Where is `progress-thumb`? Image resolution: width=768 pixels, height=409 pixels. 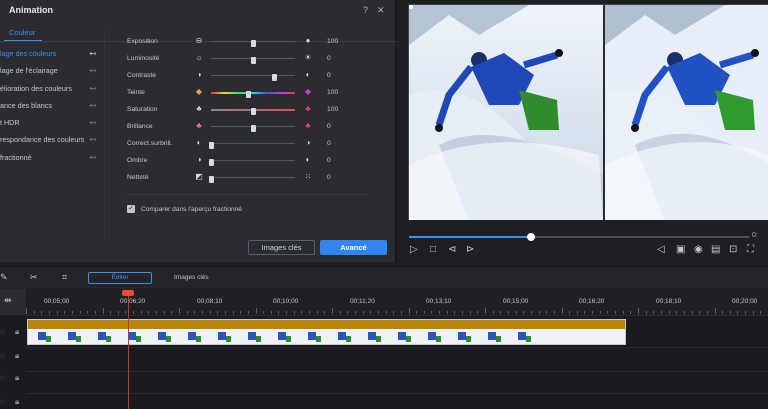 progress-thumb is located at coordinates (531, 237).